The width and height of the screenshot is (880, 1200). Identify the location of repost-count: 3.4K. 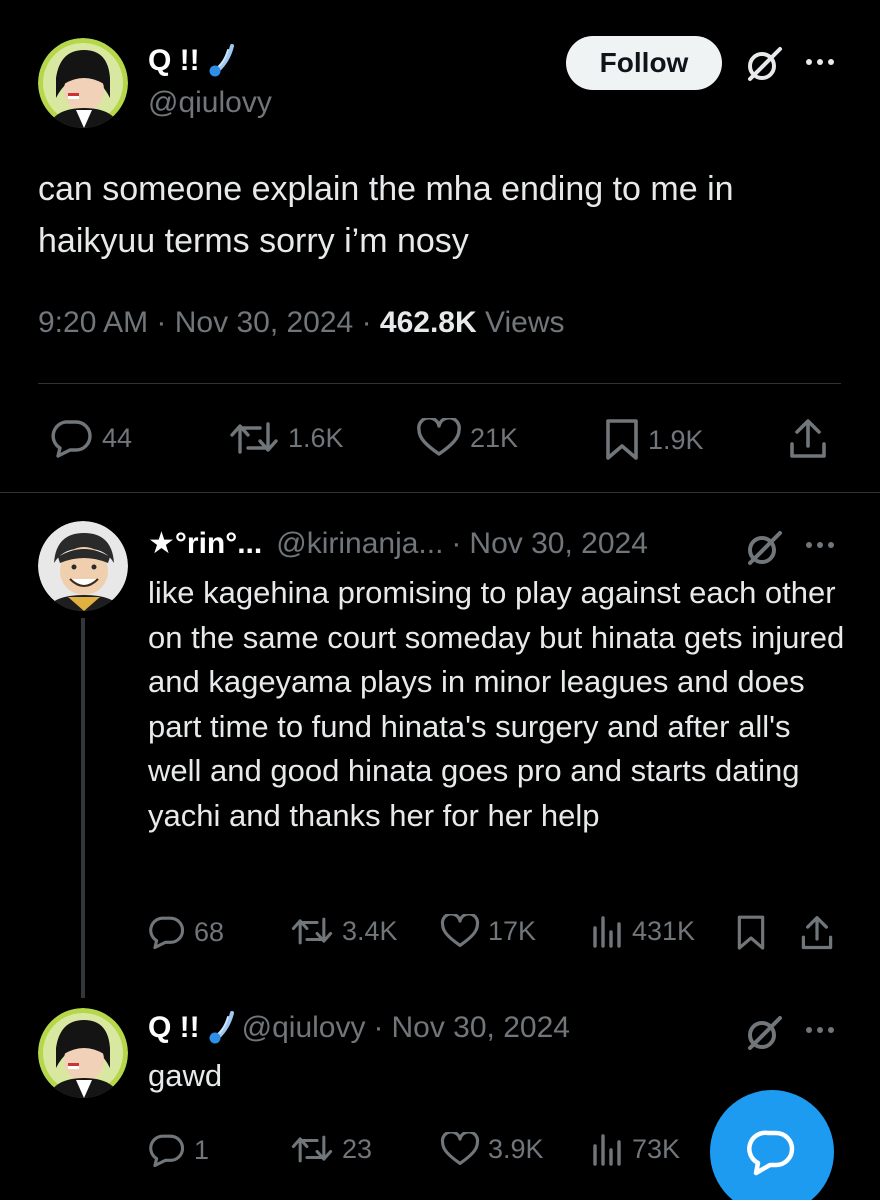
(370, 930).